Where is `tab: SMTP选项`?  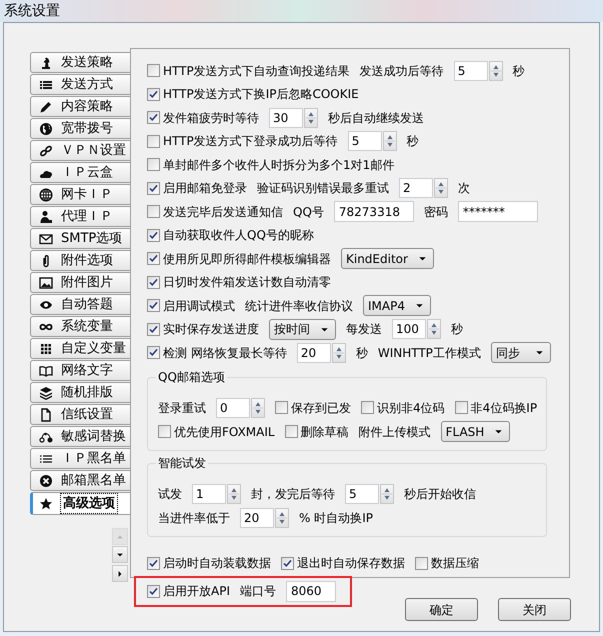
tab: SMTP选项 is located at coordinates (80, 238).